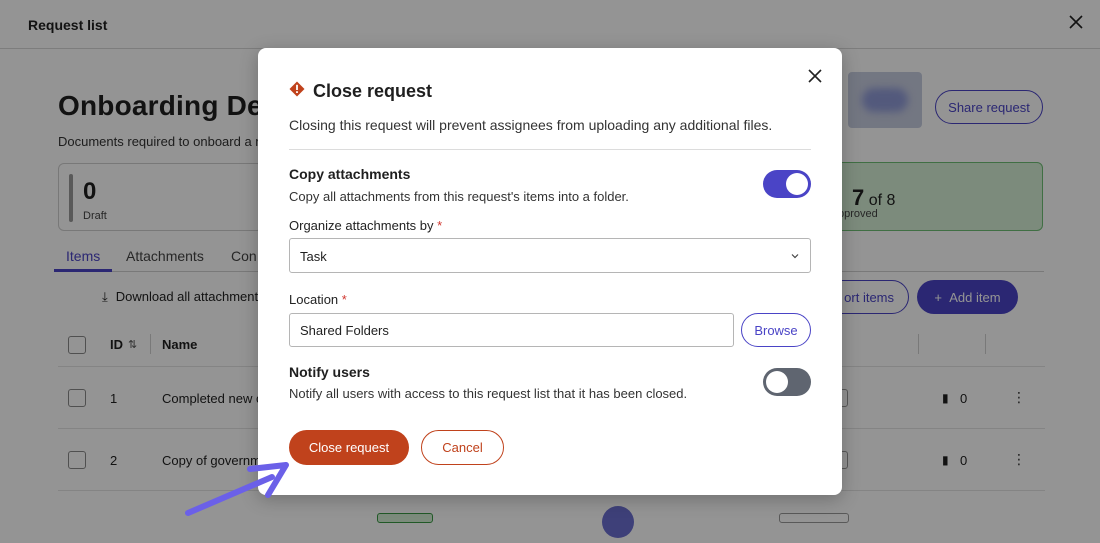 Image resolution: width=1100 pixels, height=543 pixels. I want to click on chevron-down-icon, so click(795, 256).